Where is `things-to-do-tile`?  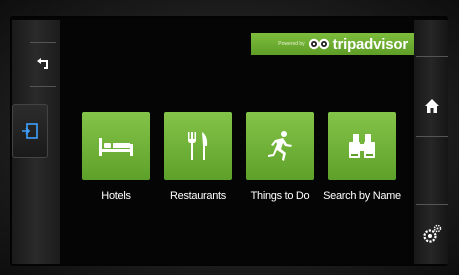
things-to-do-tile is located at coordinates (280, 146).